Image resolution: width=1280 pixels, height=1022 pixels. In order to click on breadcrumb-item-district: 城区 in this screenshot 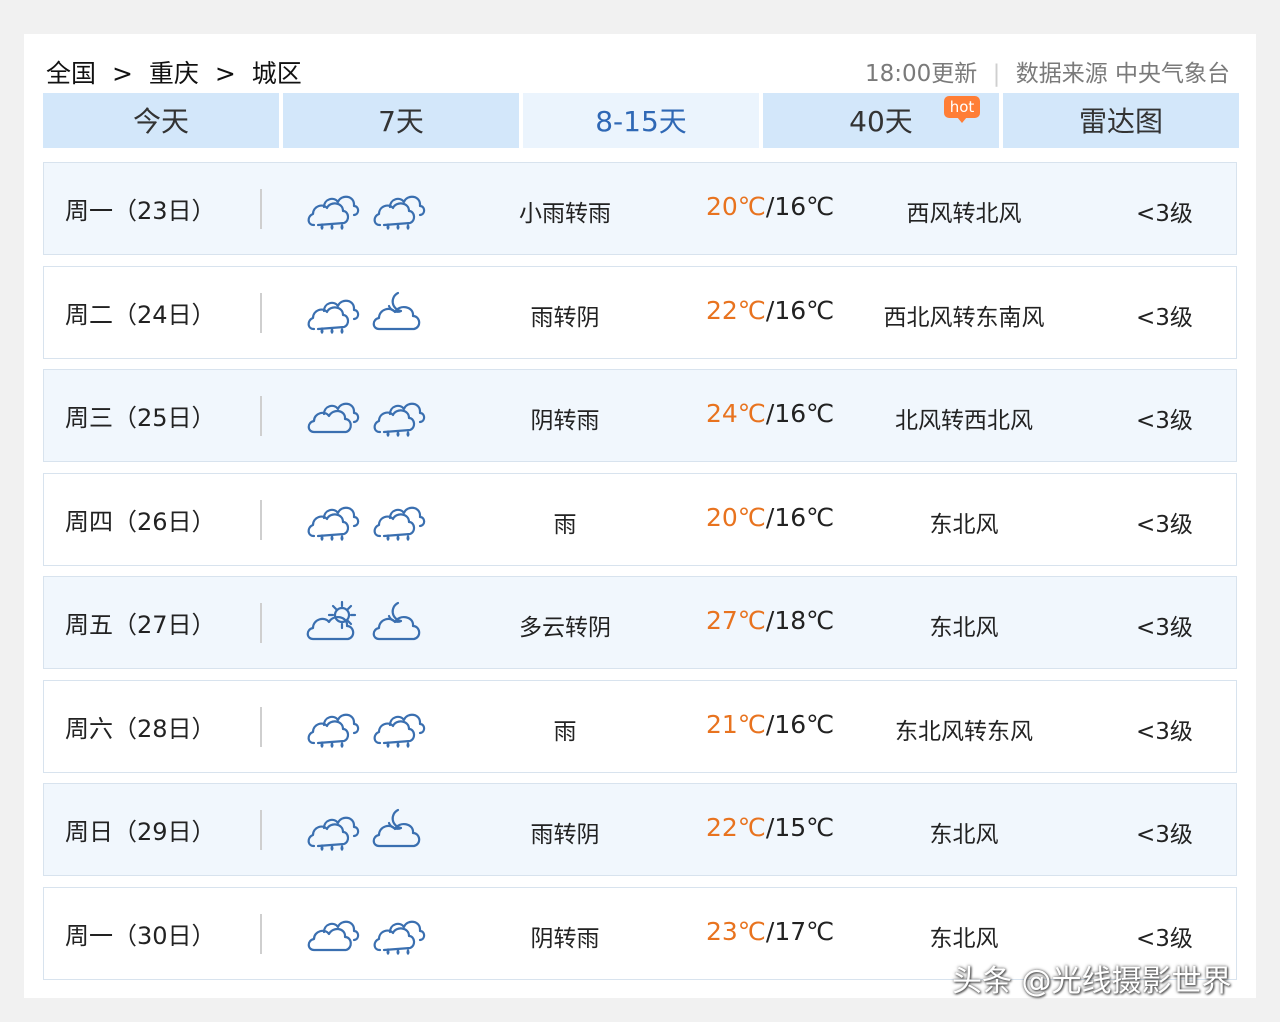, I will do `click(276, 73)`.